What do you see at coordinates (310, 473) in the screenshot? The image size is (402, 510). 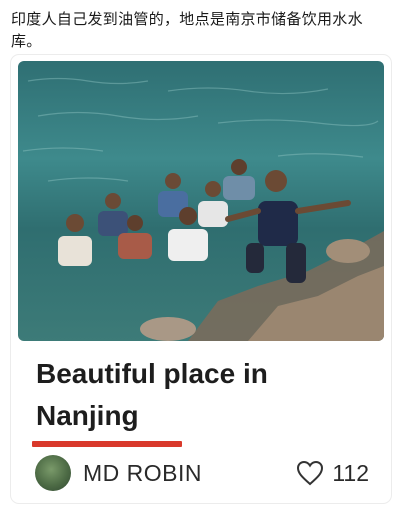 I see `heart-icon` at bounding box center [310, 473].